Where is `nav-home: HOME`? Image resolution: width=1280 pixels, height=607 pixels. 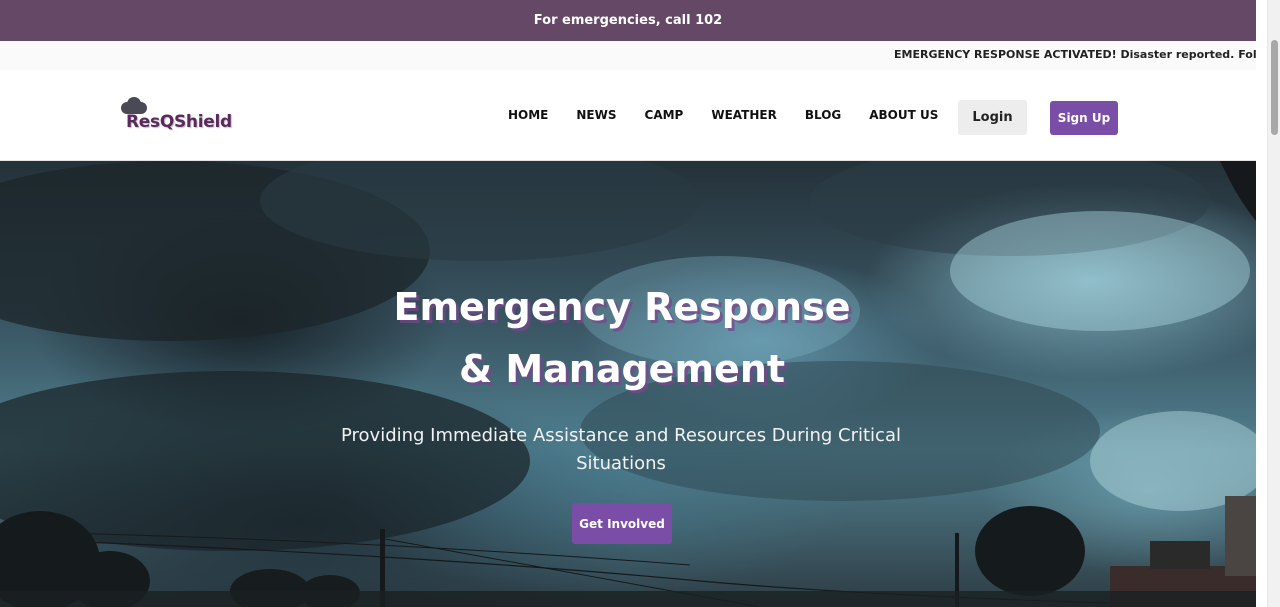 nav-home: HOME is located at coordinates (528, 115).